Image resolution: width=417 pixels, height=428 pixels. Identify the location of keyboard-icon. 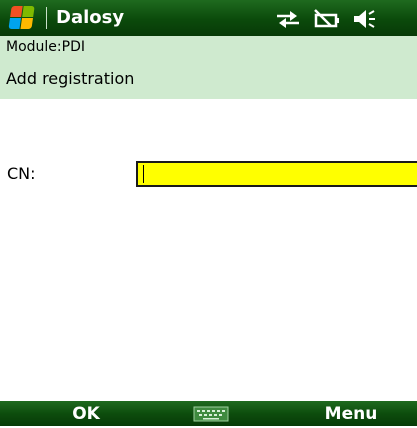
(211, 414).